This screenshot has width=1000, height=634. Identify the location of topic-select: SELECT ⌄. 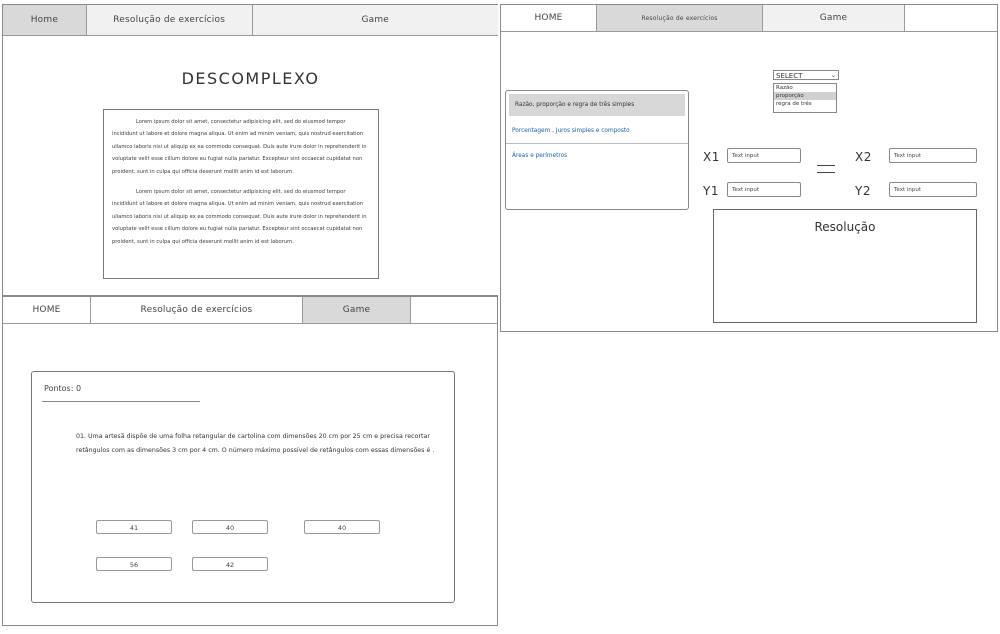
(806, 75).